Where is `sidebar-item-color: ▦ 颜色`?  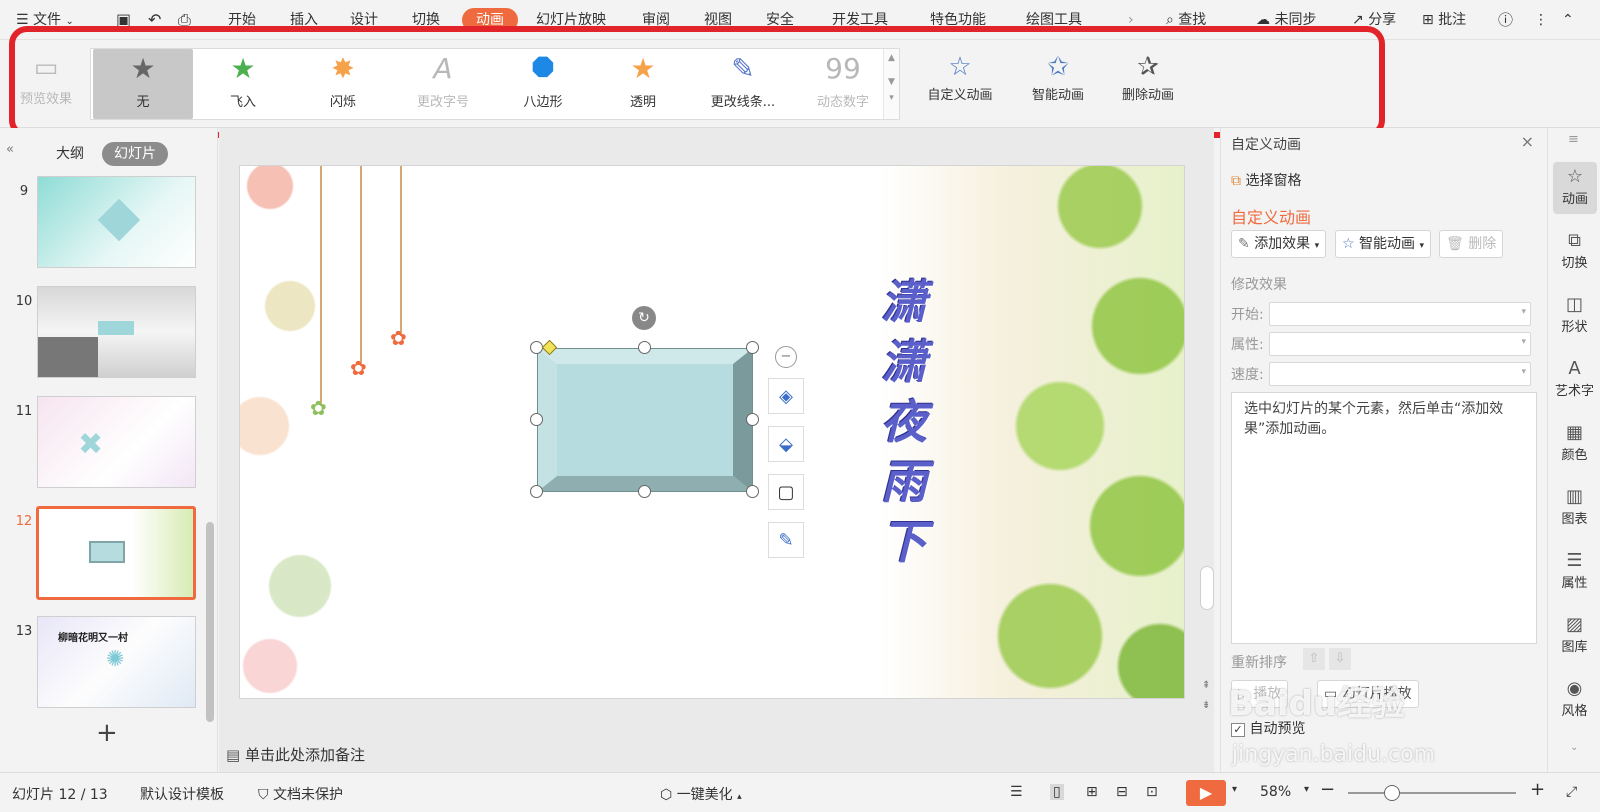 sidebar-item-color: ▦ 颜色 is located at coordinates (1574, 442).